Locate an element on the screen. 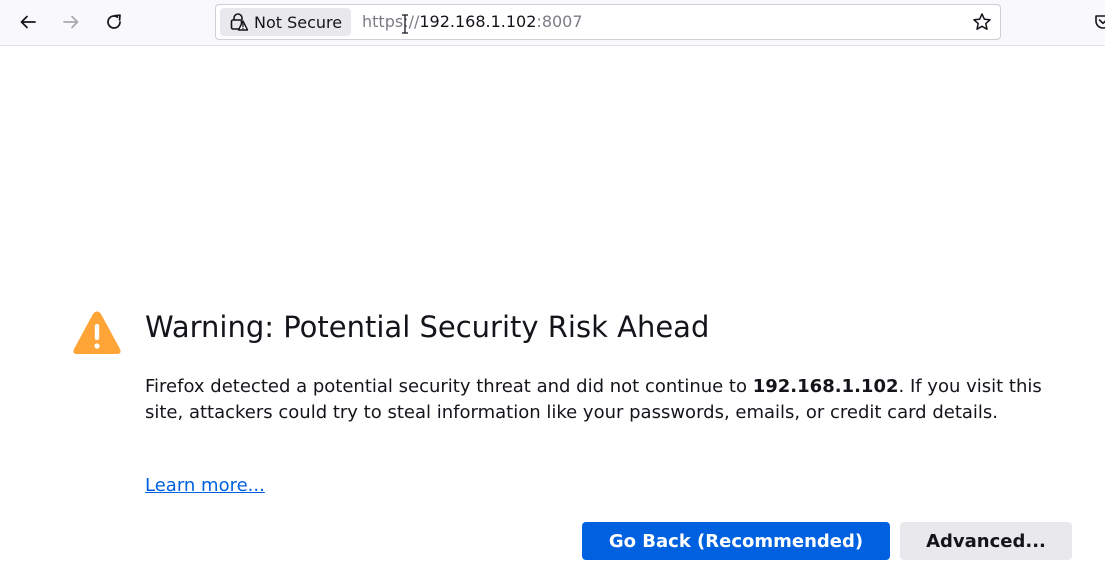 This screenshot has height=587, width=1105. pocket-icon is located at coordinates (1099, 22).